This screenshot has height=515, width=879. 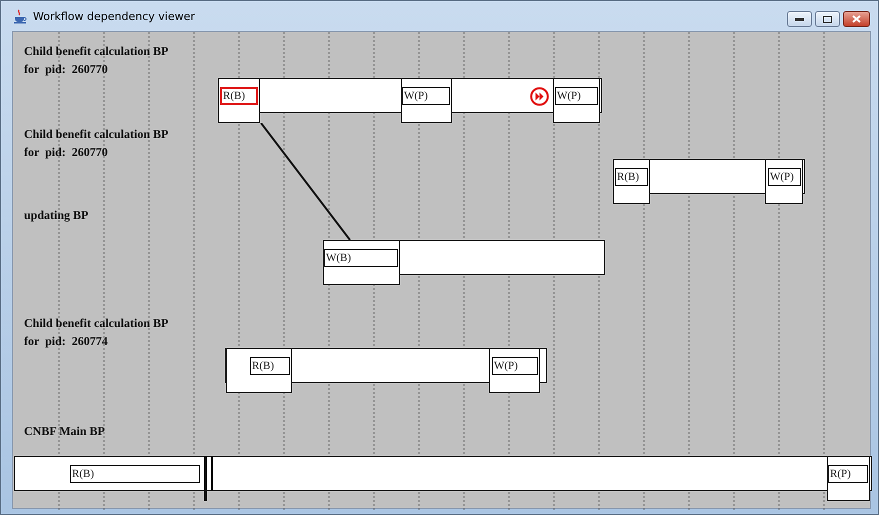 What do you see at coordinates (114, 16) in the screenshot?
I see `window-title: Workflow dependency viewer` at bounding box center [114, 16].